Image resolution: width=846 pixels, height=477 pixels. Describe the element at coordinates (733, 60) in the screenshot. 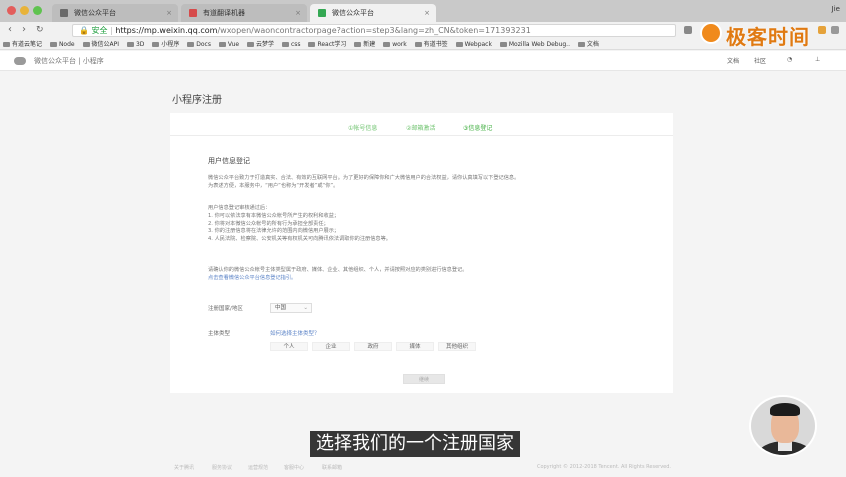

I see `header-link-docs: 文档` at that location.